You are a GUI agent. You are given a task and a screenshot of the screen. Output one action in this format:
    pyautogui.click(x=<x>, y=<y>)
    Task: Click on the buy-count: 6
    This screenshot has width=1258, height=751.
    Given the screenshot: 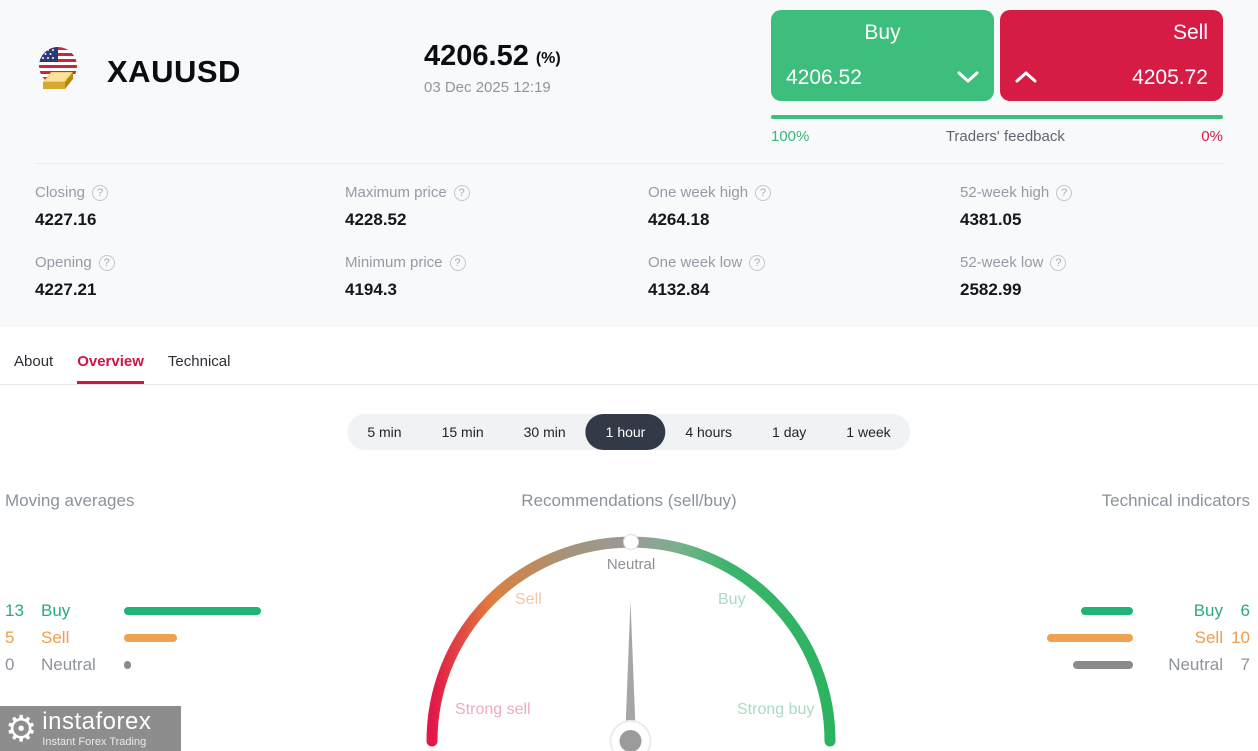 What is the action you would take?
    pyautogui.click(x=1245, y=610)
    